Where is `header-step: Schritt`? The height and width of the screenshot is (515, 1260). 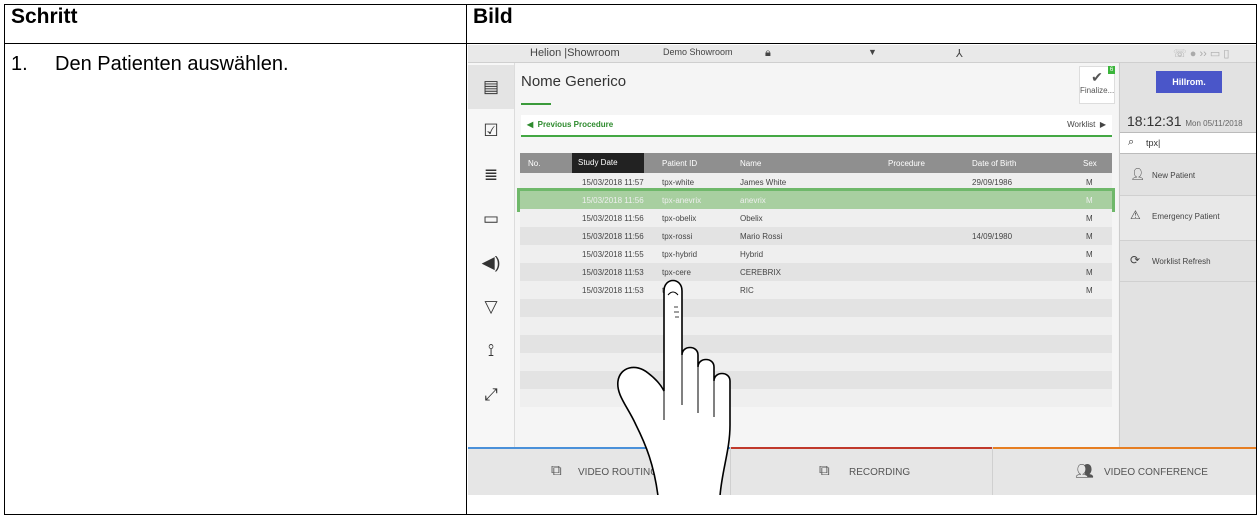
header-step: Schritt is located at coordinates (235, 24).